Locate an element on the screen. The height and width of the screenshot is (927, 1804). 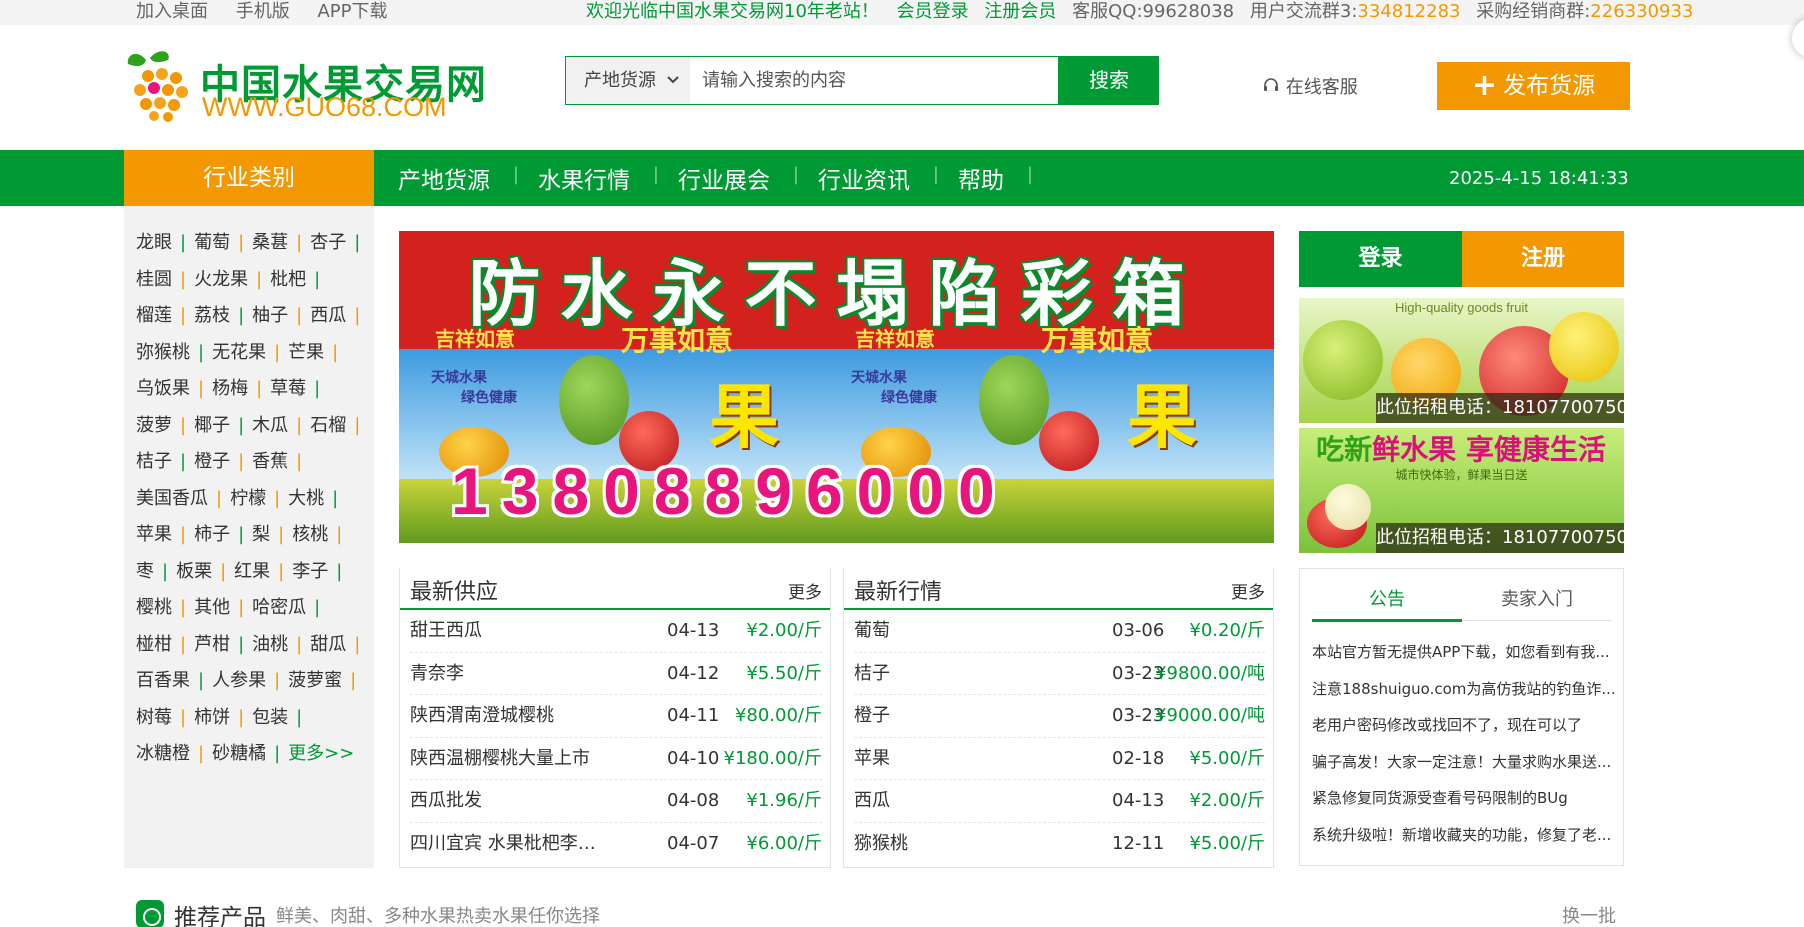
list-item: 桔子 03-23 ¥9800.00/吨 is located at coordinates (1059, 674).